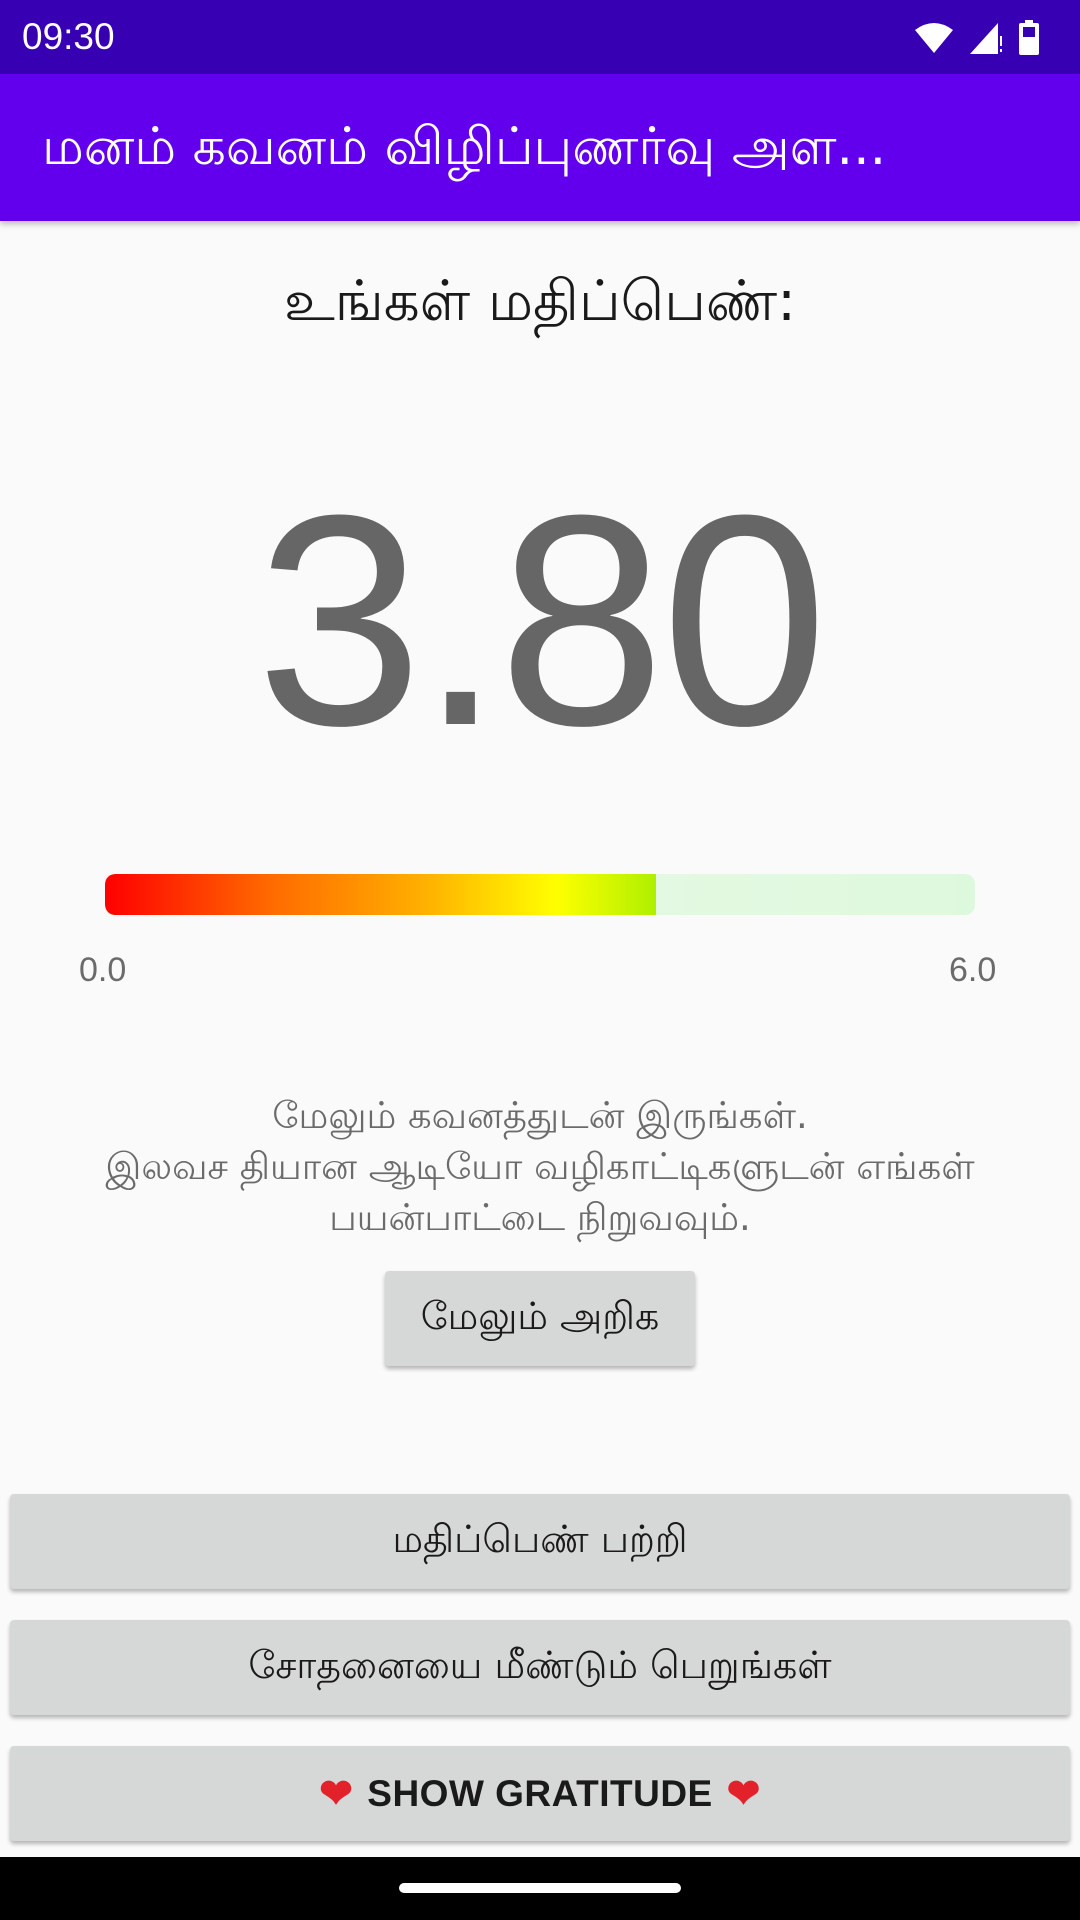 The height and width of the screenshot is (1920, 1080). Describe the element at coordinates (540, 37) in the screenshot. I see `status-bar: 09:30` at that location.